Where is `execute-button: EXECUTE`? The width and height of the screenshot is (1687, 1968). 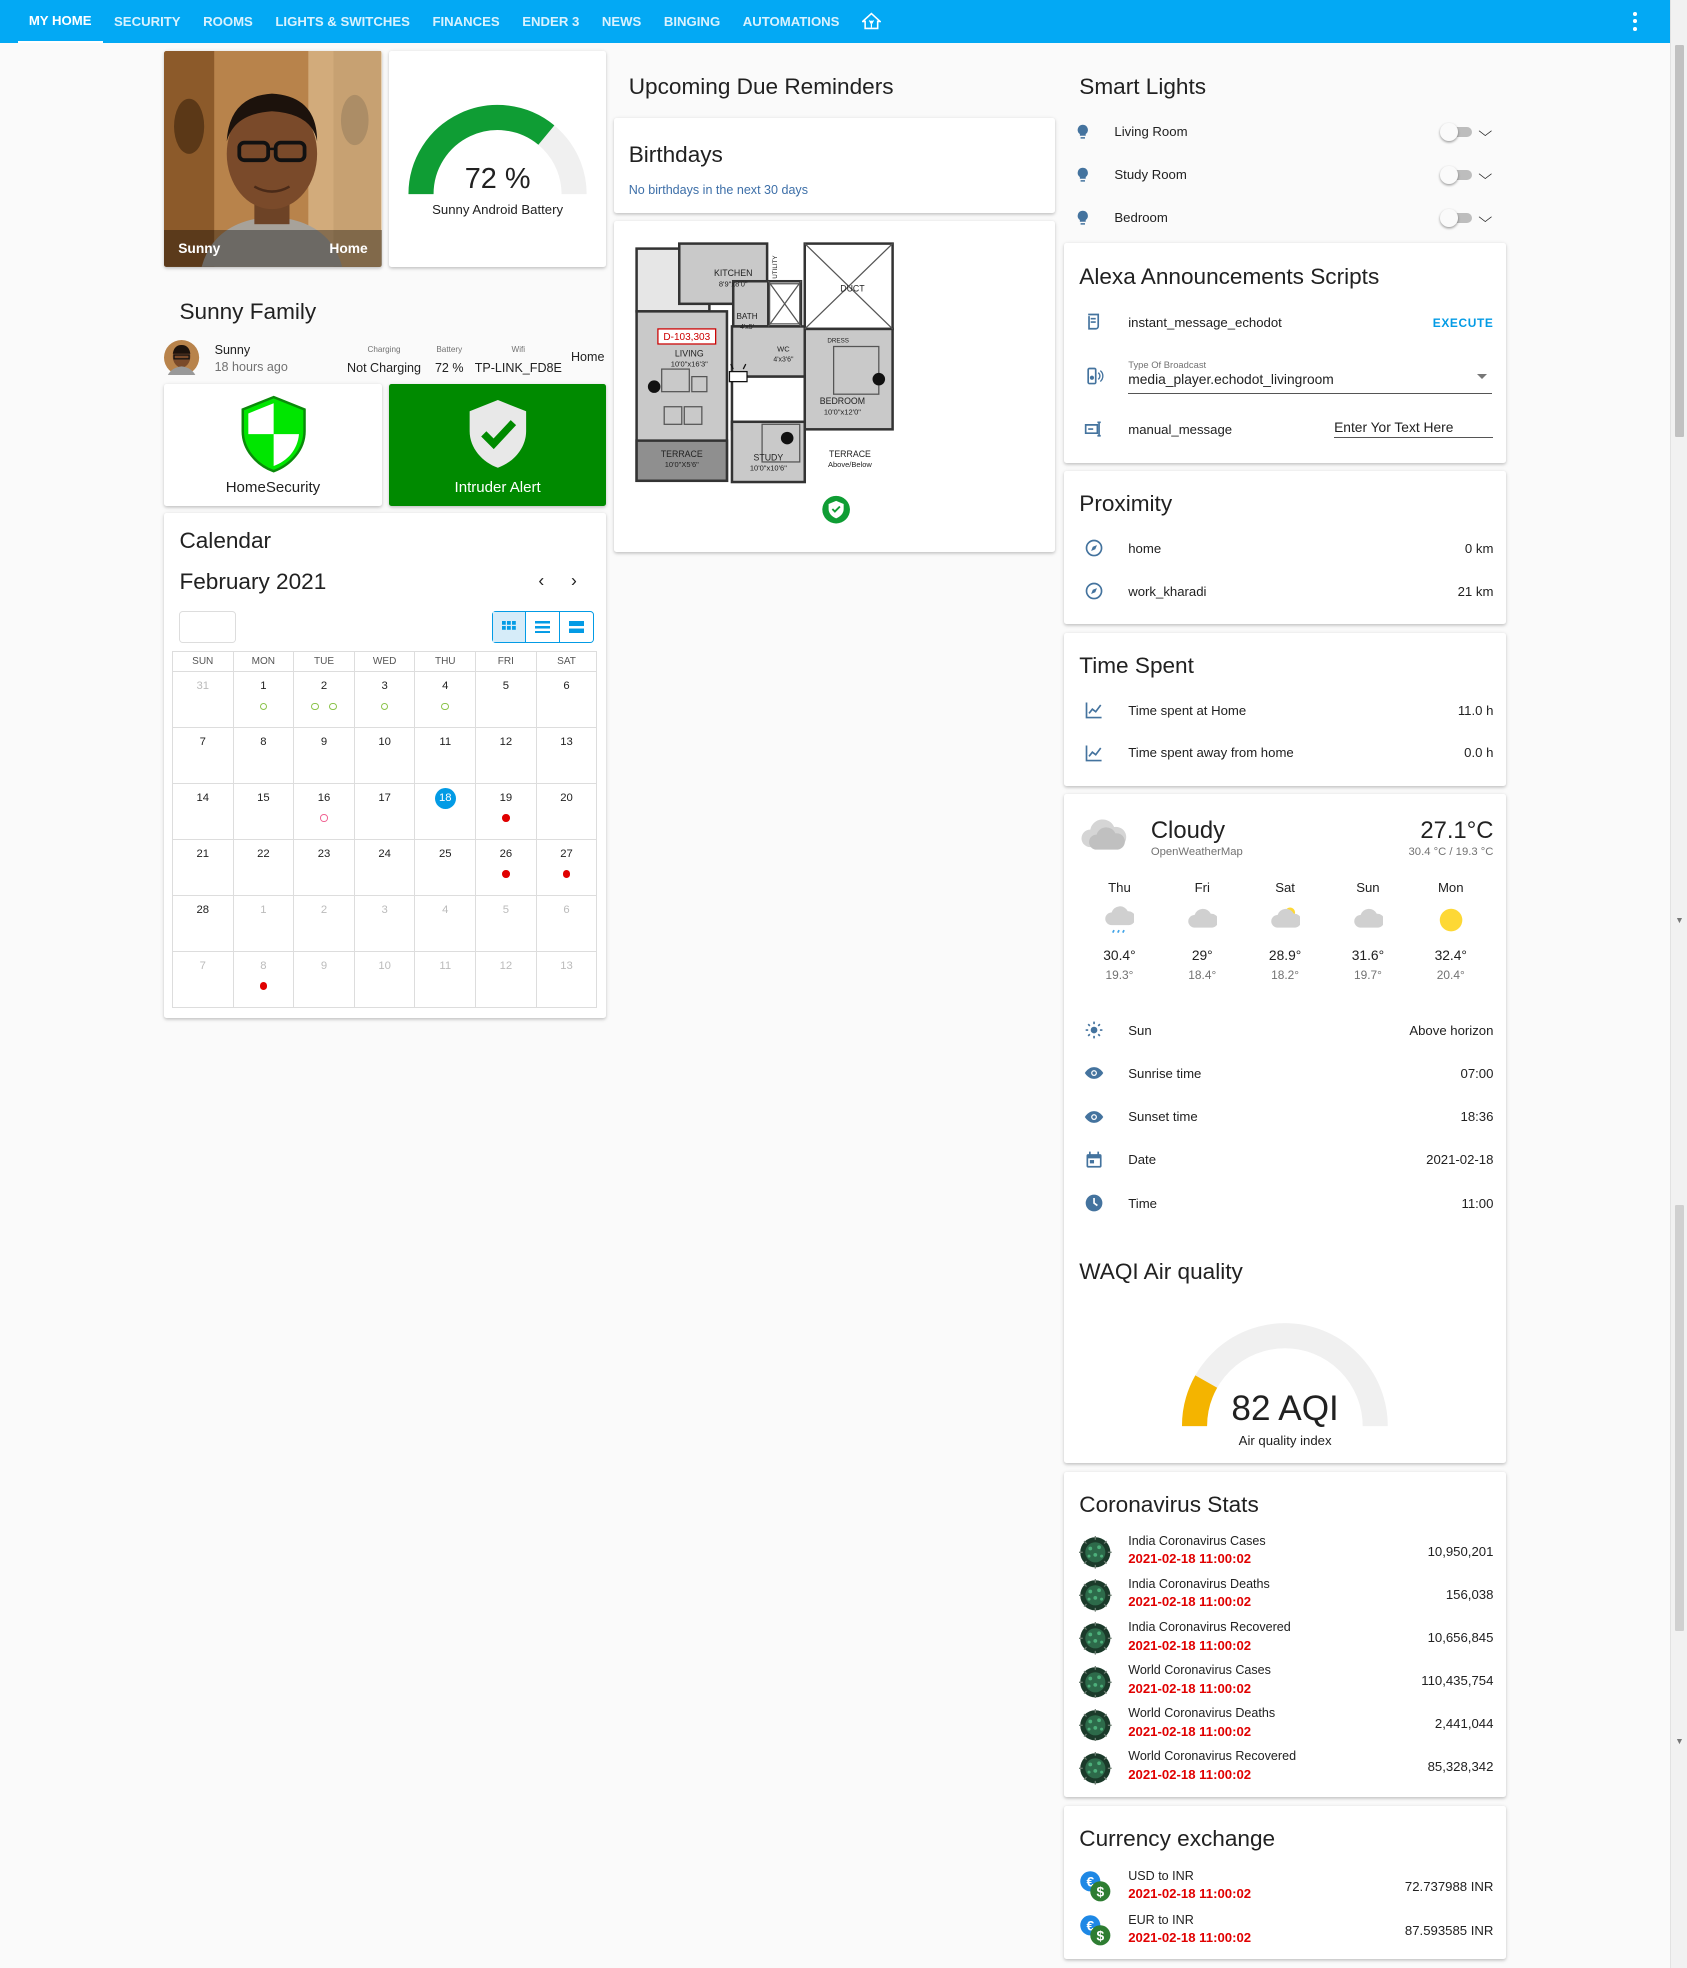 execute-button: EXECUTE is located at coordinates (1463, 323).